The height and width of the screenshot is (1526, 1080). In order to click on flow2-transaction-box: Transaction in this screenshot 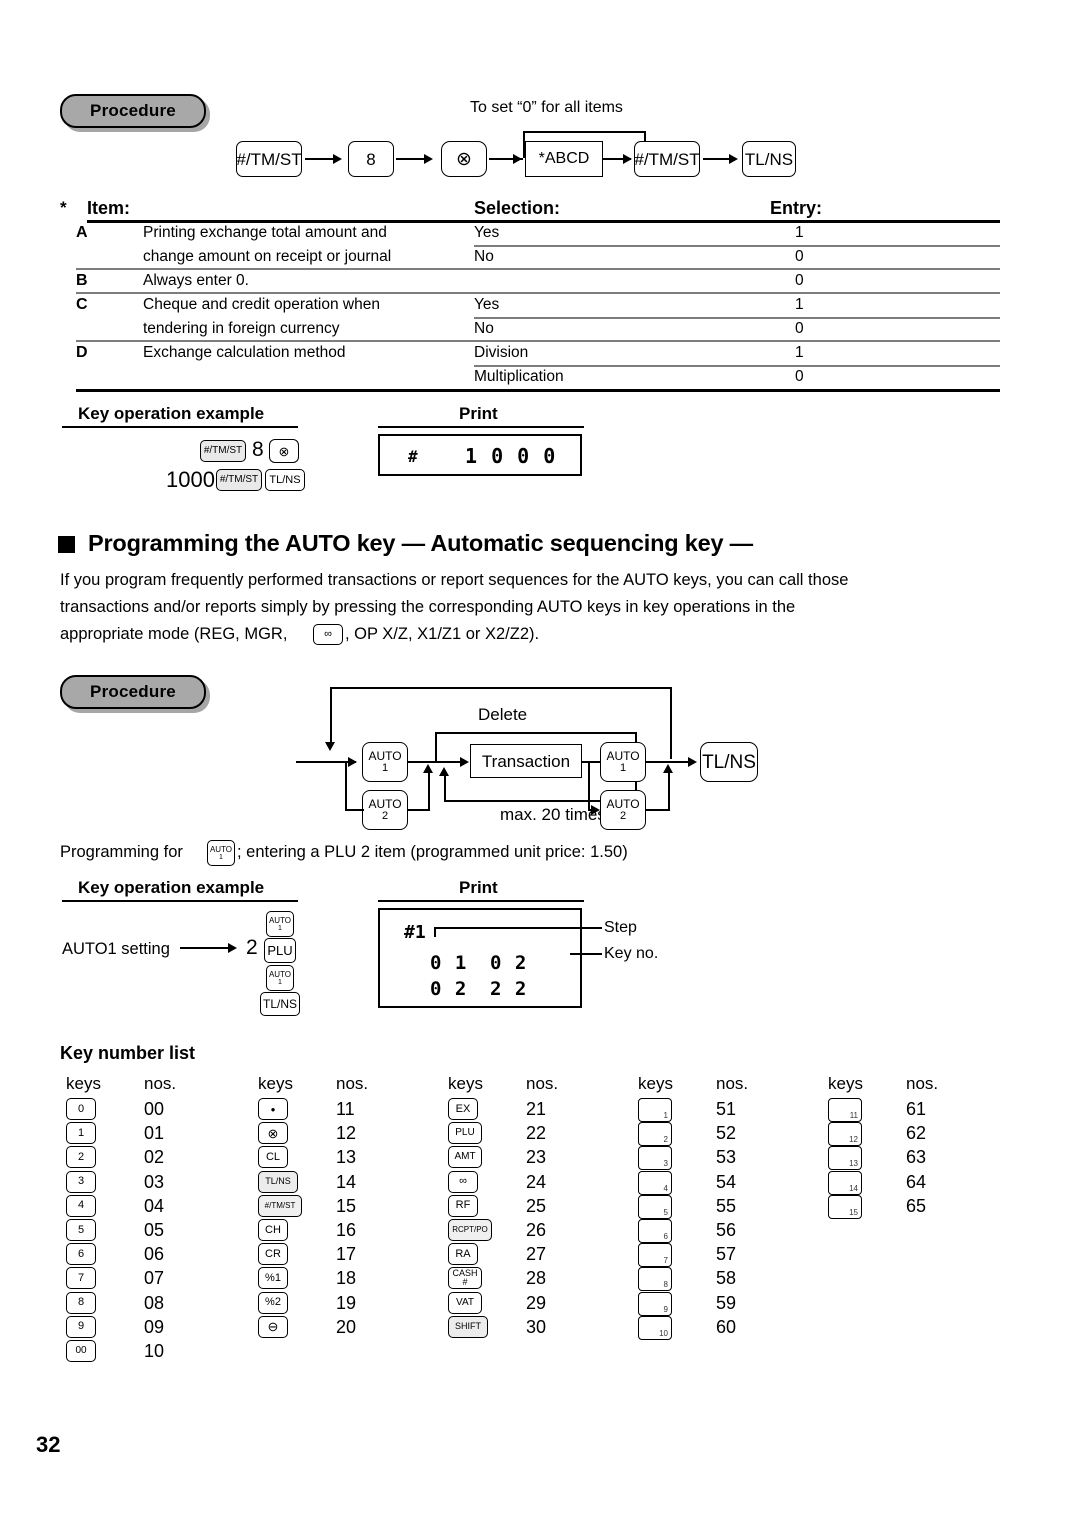, I will do `click(526, 761)`.